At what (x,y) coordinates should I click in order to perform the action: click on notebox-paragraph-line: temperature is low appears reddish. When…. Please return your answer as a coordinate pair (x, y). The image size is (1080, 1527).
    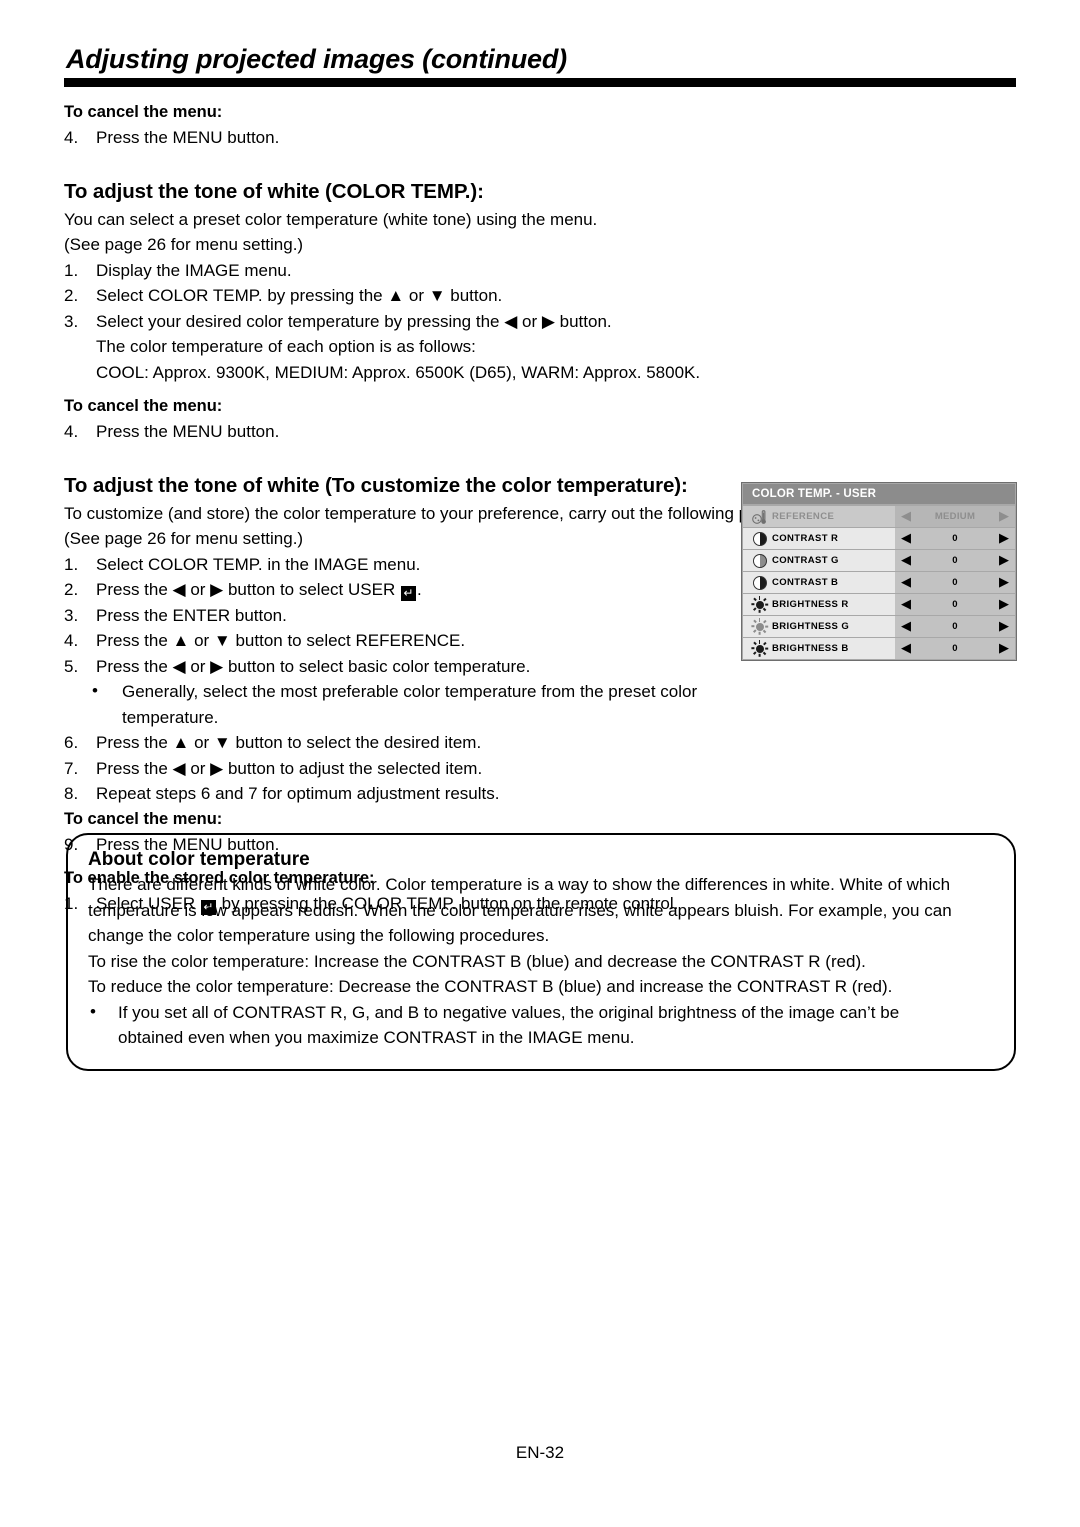
    Looking at the image, I should click on (520, 910).